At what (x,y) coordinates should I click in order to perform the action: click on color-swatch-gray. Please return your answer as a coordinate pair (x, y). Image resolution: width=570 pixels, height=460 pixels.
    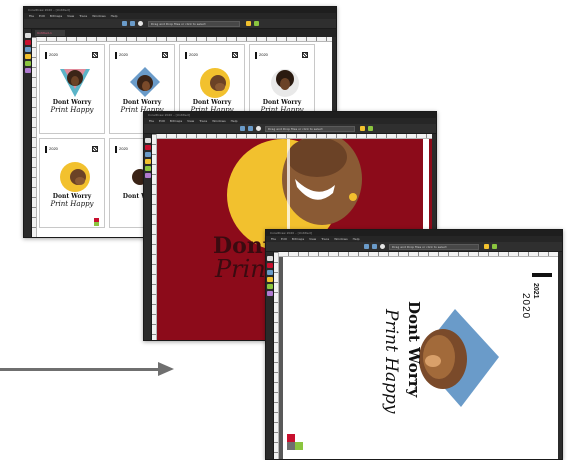
    Looking at the image, I should click on (291, 446).